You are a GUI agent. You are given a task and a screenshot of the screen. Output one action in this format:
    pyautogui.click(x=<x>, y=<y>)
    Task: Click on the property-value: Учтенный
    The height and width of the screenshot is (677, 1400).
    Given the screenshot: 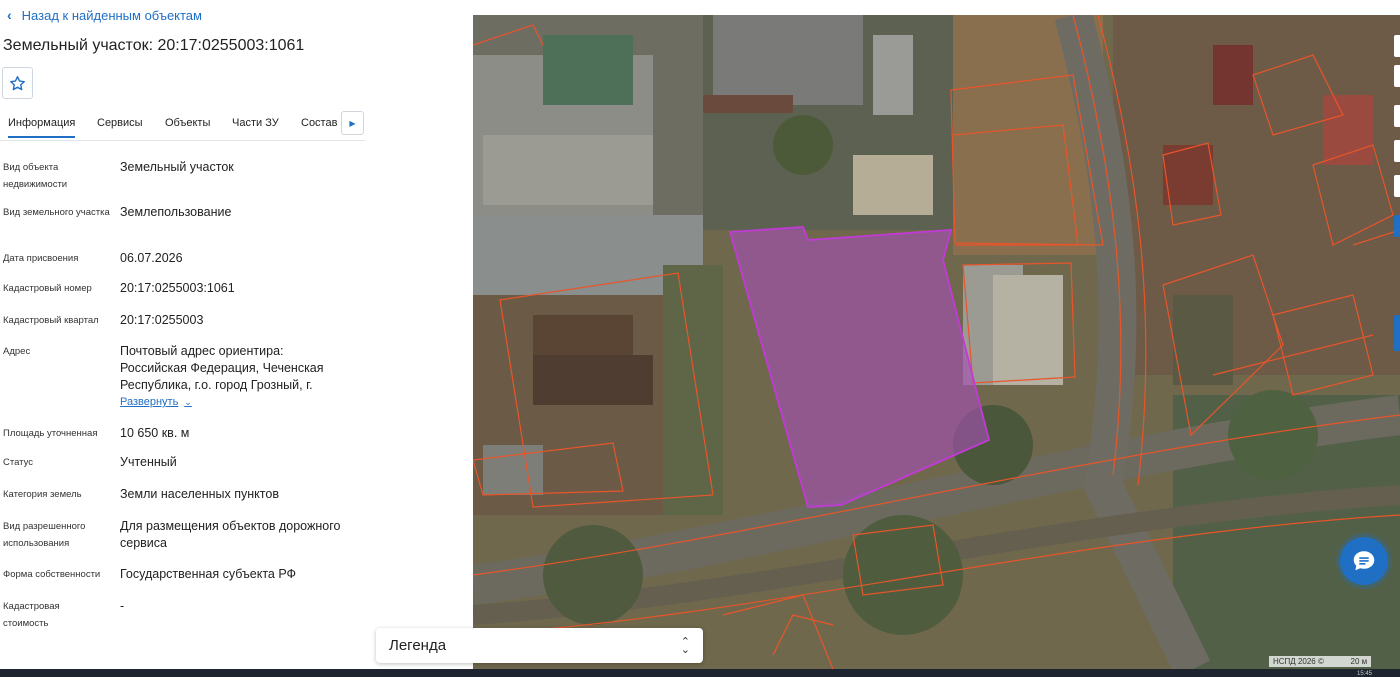 What is the action you would take?
    pyautogui.click(x=148, y=462)
    